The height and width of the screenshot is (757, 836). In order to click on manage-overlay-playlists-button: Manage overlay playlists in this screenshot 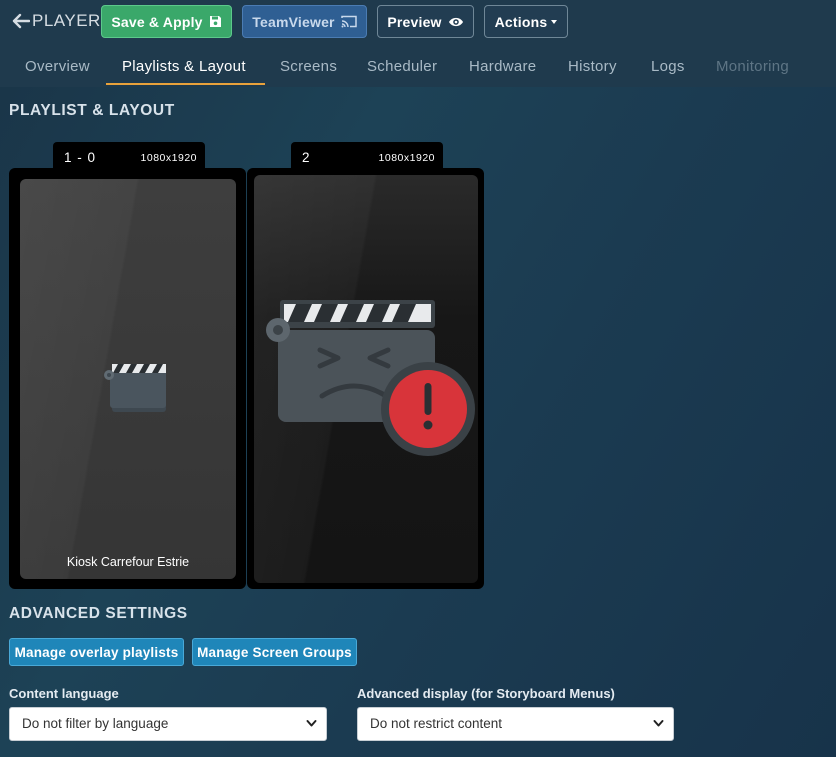, I will do `click(96, 652)`.